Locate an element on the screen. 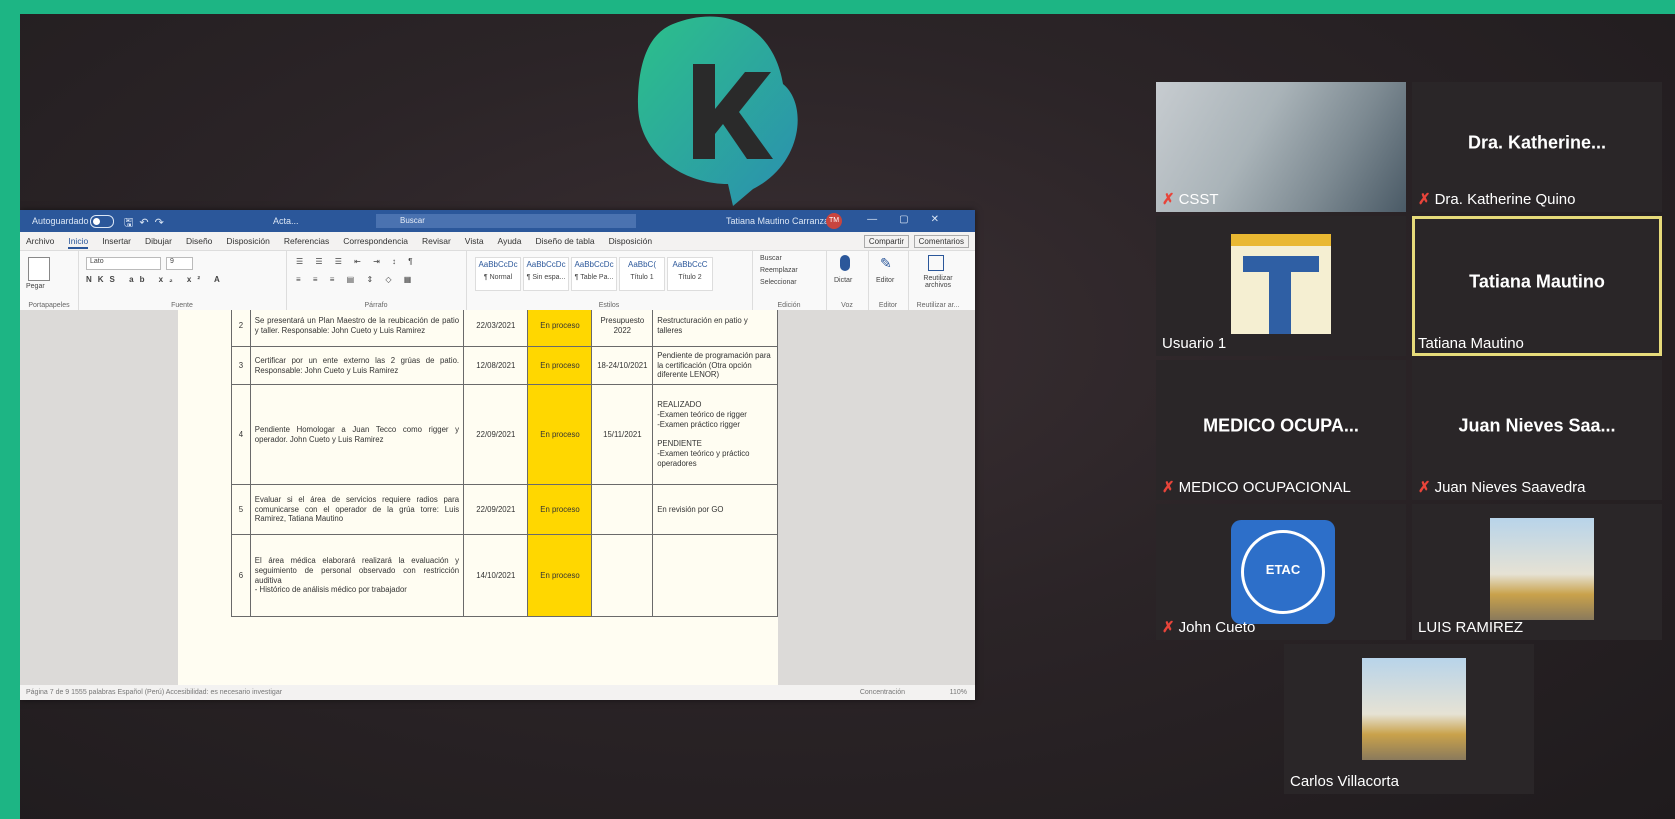 Image resolution: width=1675 pixels, height=819 pixels. cell-obs is located at coordinates (715, 575).